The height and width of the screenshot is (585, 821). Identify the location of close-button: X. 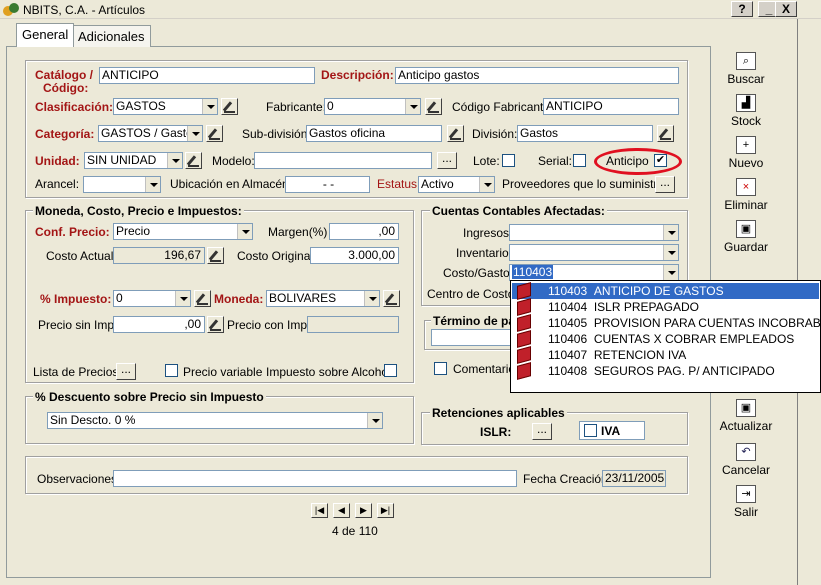
(786, 9).